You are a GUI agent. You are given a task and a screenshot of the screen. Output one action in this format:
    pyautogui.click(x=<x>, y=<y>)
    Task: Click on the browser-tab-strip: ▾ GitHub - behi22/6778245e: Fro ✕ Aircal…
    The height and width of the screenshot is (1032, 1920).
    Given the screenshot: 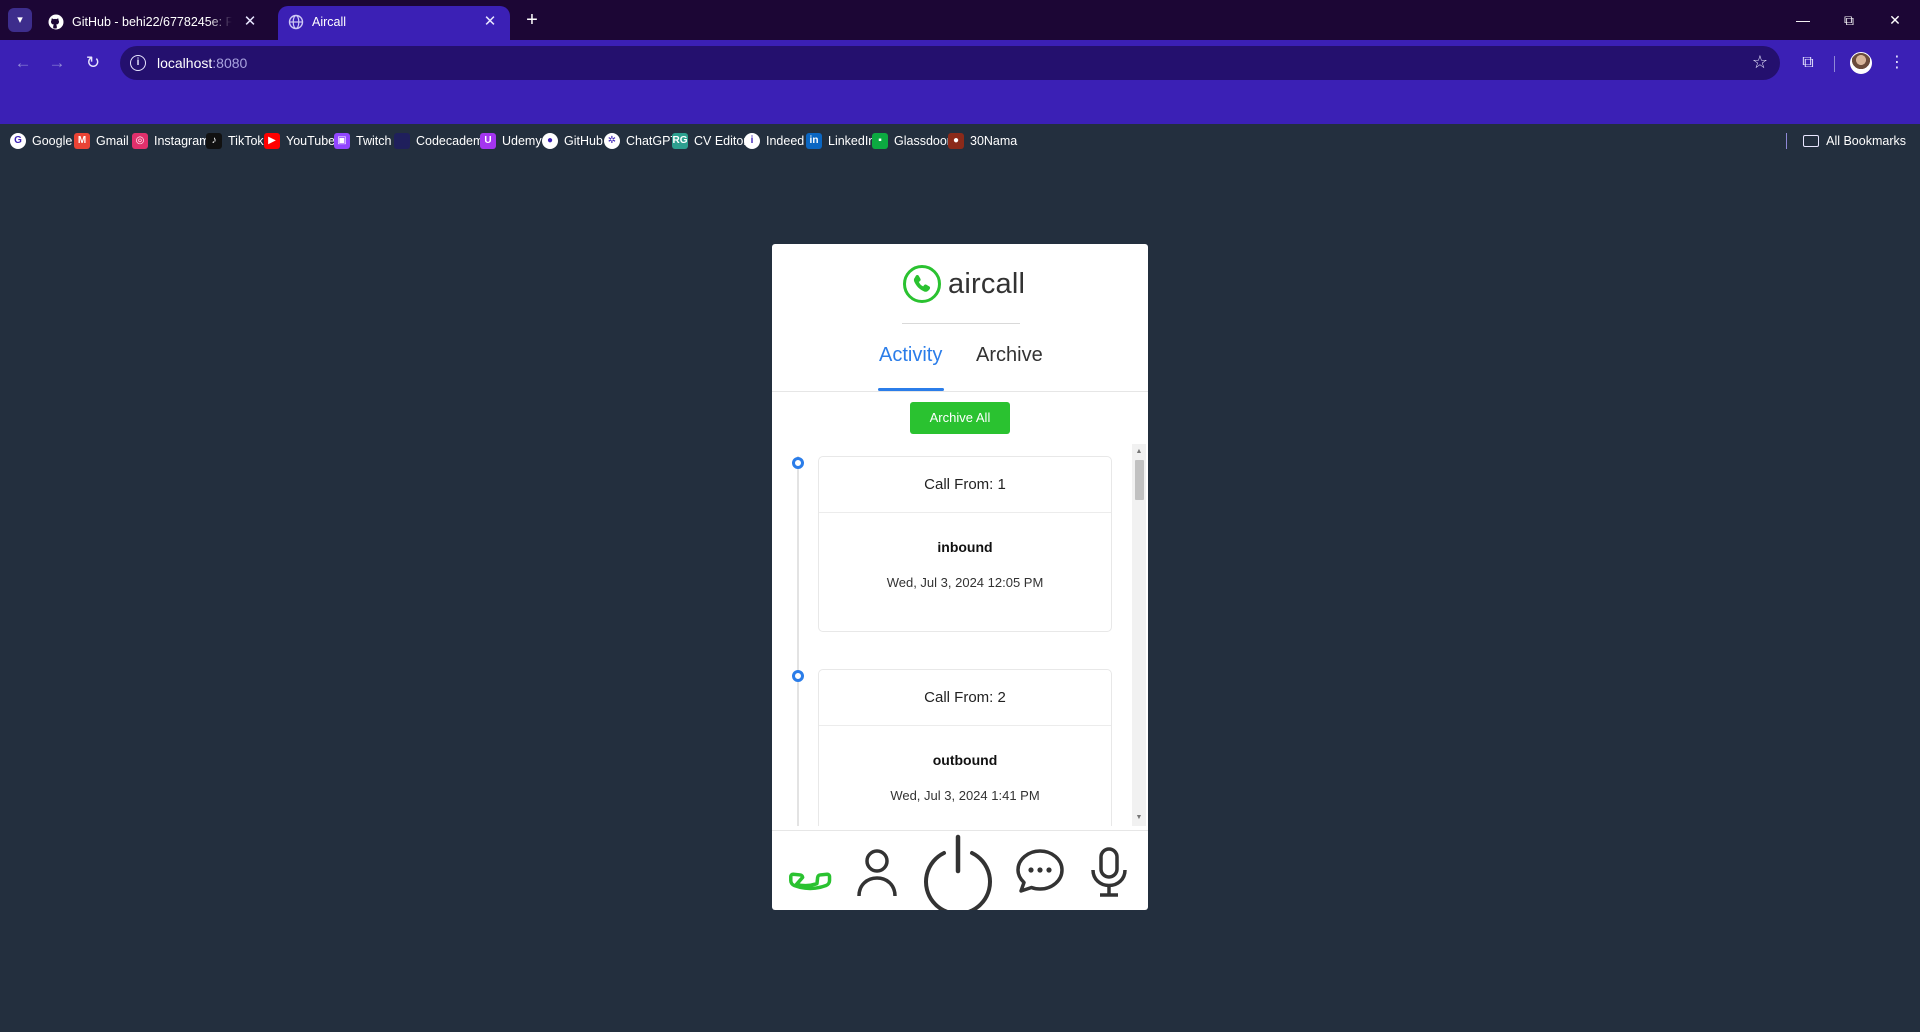 What is the action you would take?
    pyautogui.click(x=960, y=20)
    